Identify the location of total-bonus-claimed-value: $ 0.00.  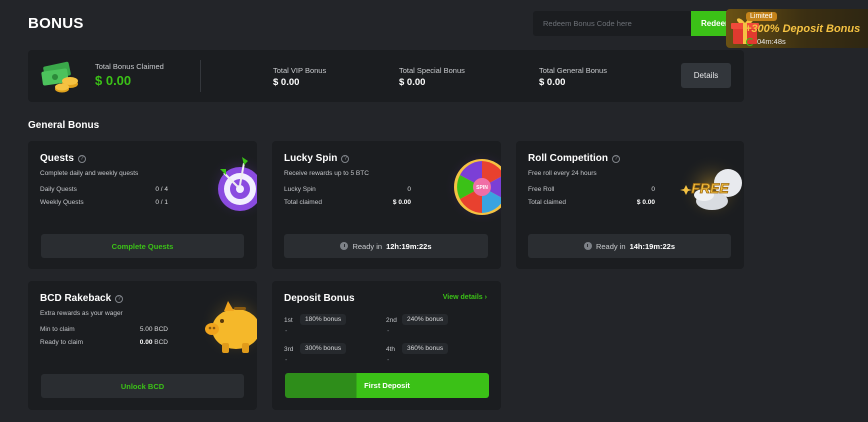
(113, 80).